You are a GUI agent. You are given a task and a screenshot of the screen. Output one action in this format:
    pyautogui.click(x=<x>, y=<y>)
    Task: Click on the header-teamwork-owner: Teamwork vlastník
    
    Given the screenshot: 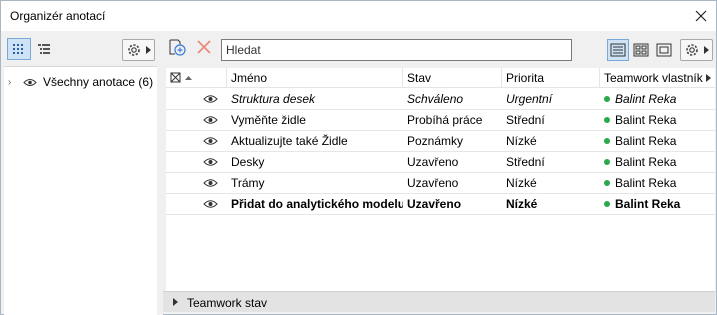 What is the action you would take?
    pyautogui.click(x=652, y=78)
    